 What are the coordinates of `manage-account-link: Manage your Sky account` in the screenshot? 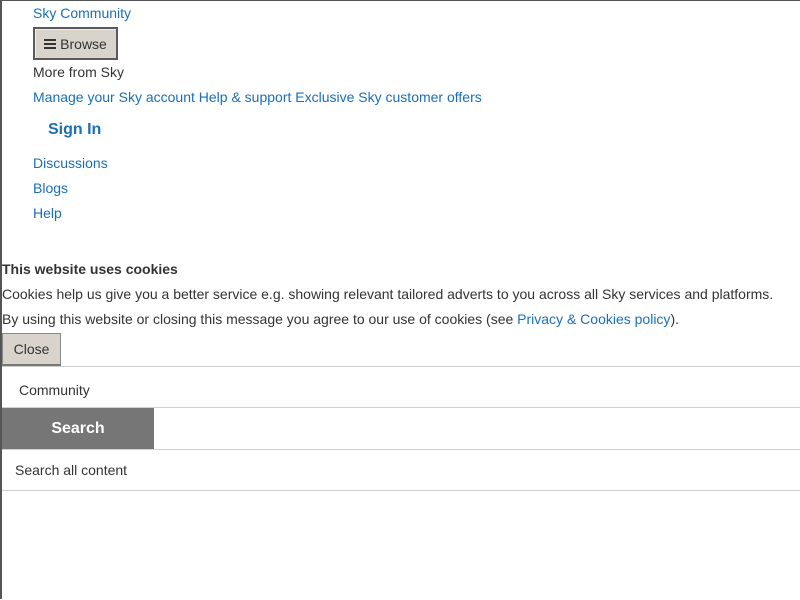 It's located at (114, 97).